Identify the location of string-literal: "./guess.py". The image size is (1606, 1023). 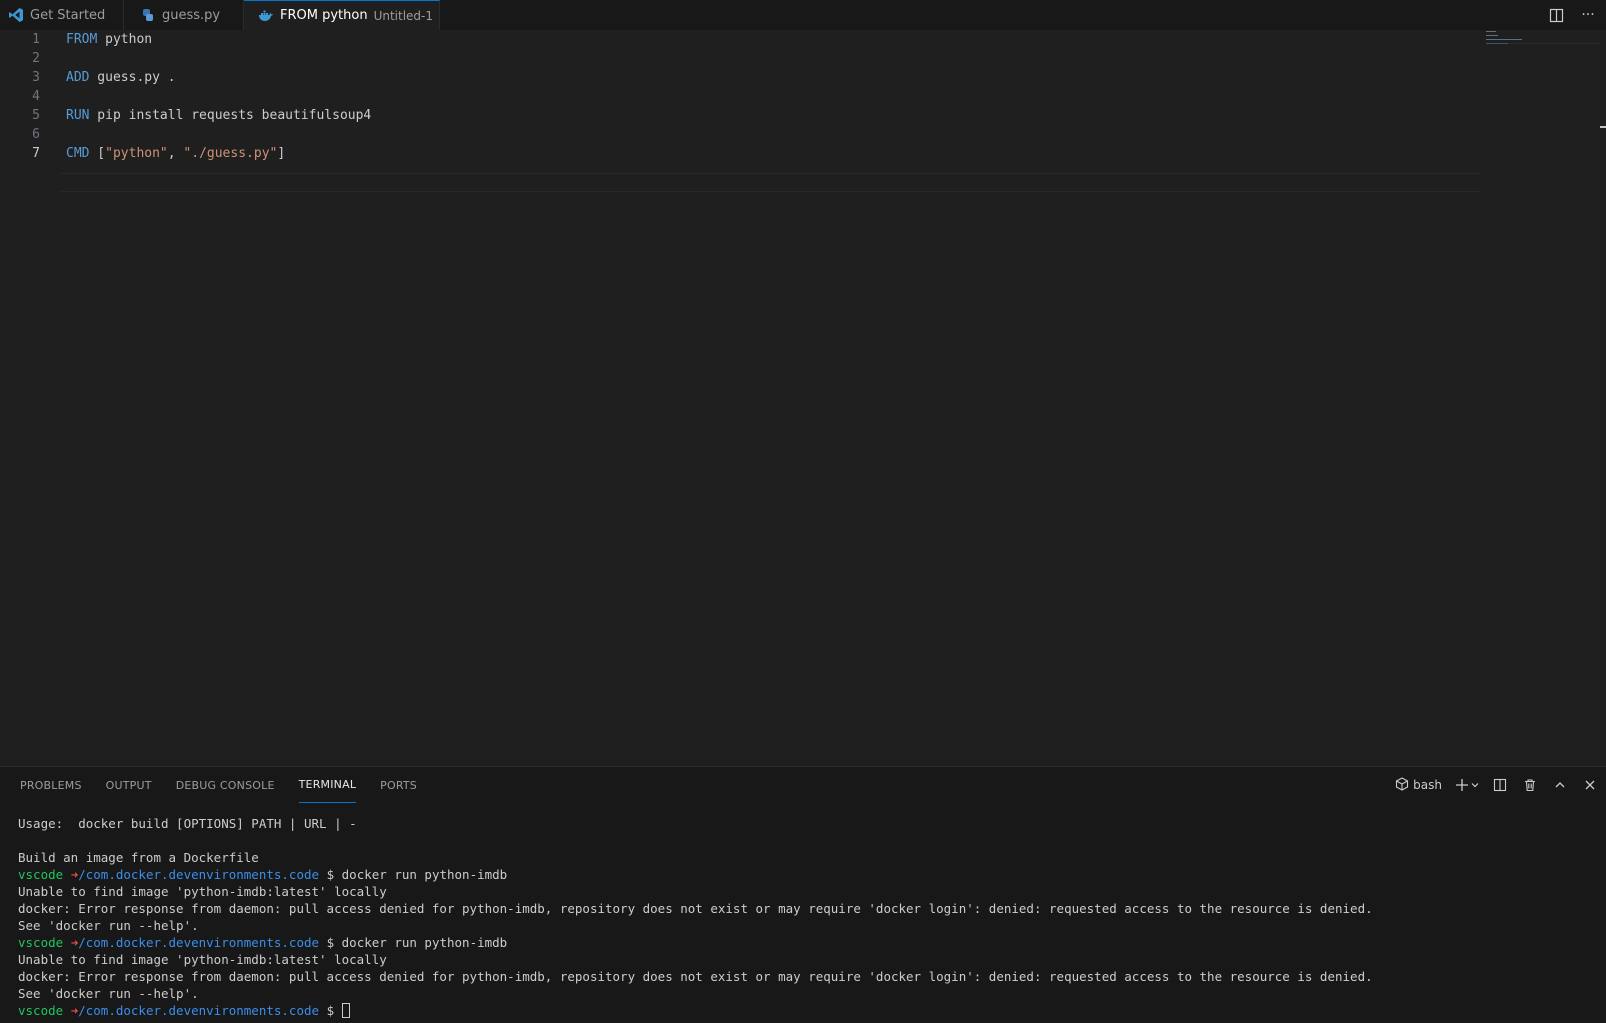
(230, 153).